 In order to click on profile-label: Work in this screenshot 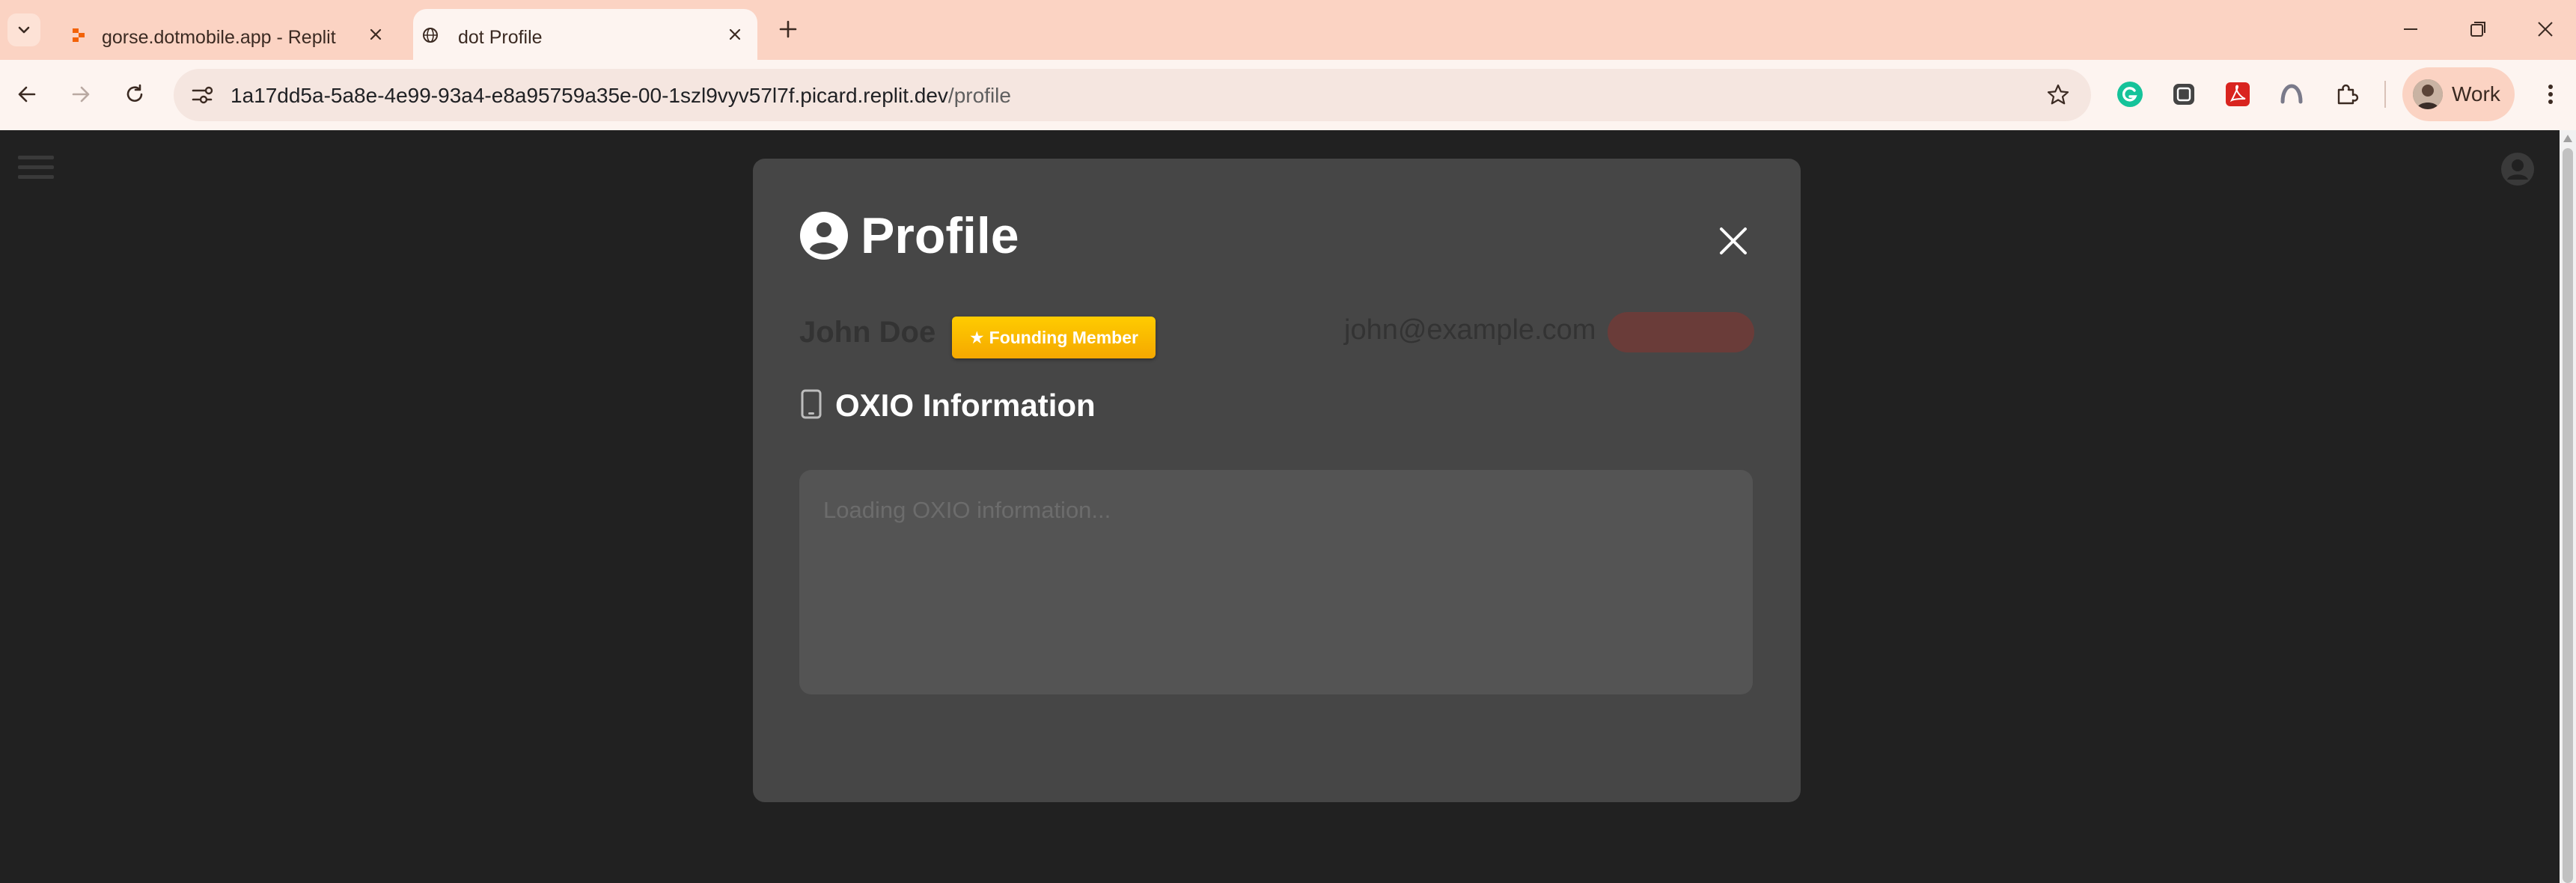, I will do `click(2476, 94)`.